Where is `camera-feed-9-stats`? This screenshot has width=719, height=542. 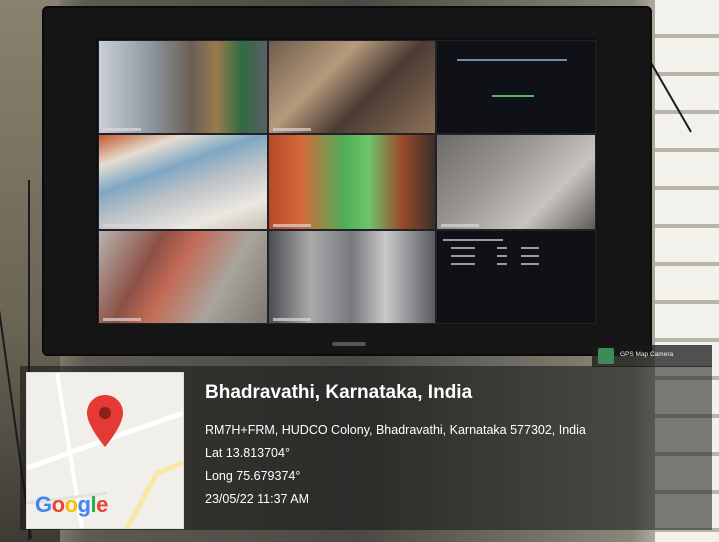 camera-feed-9-stats is located at coordinates (516, 277).